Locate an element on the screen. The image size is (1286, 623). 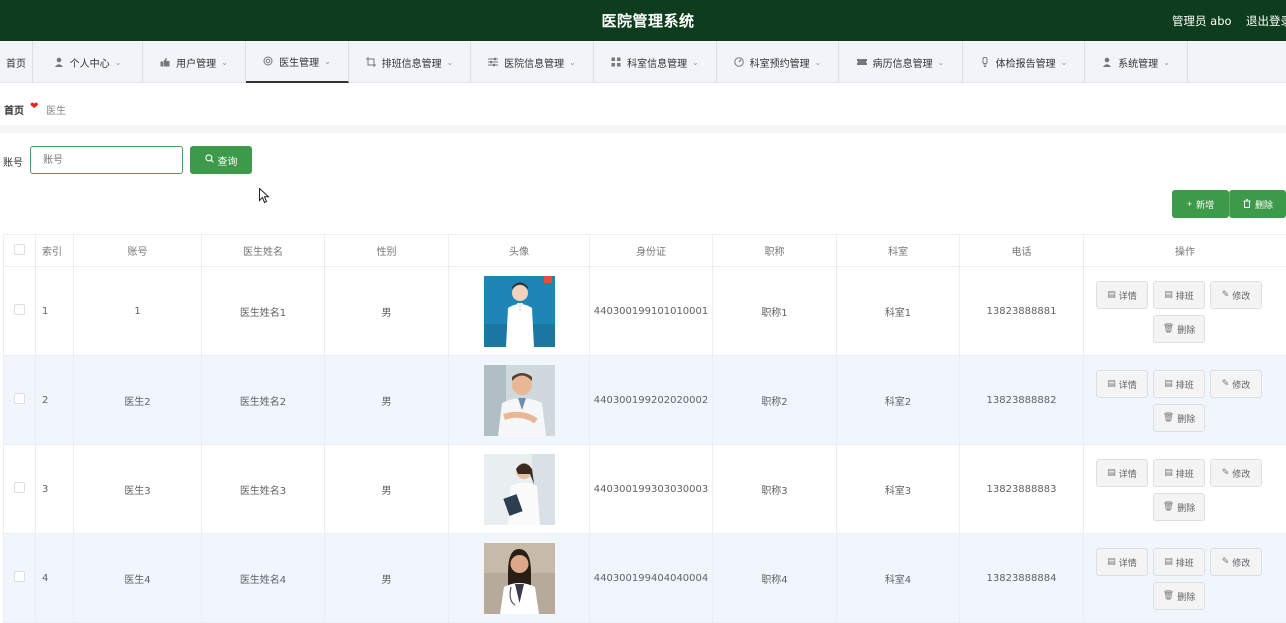
add-button: + 新增 is located at coordinates (1200, 204).